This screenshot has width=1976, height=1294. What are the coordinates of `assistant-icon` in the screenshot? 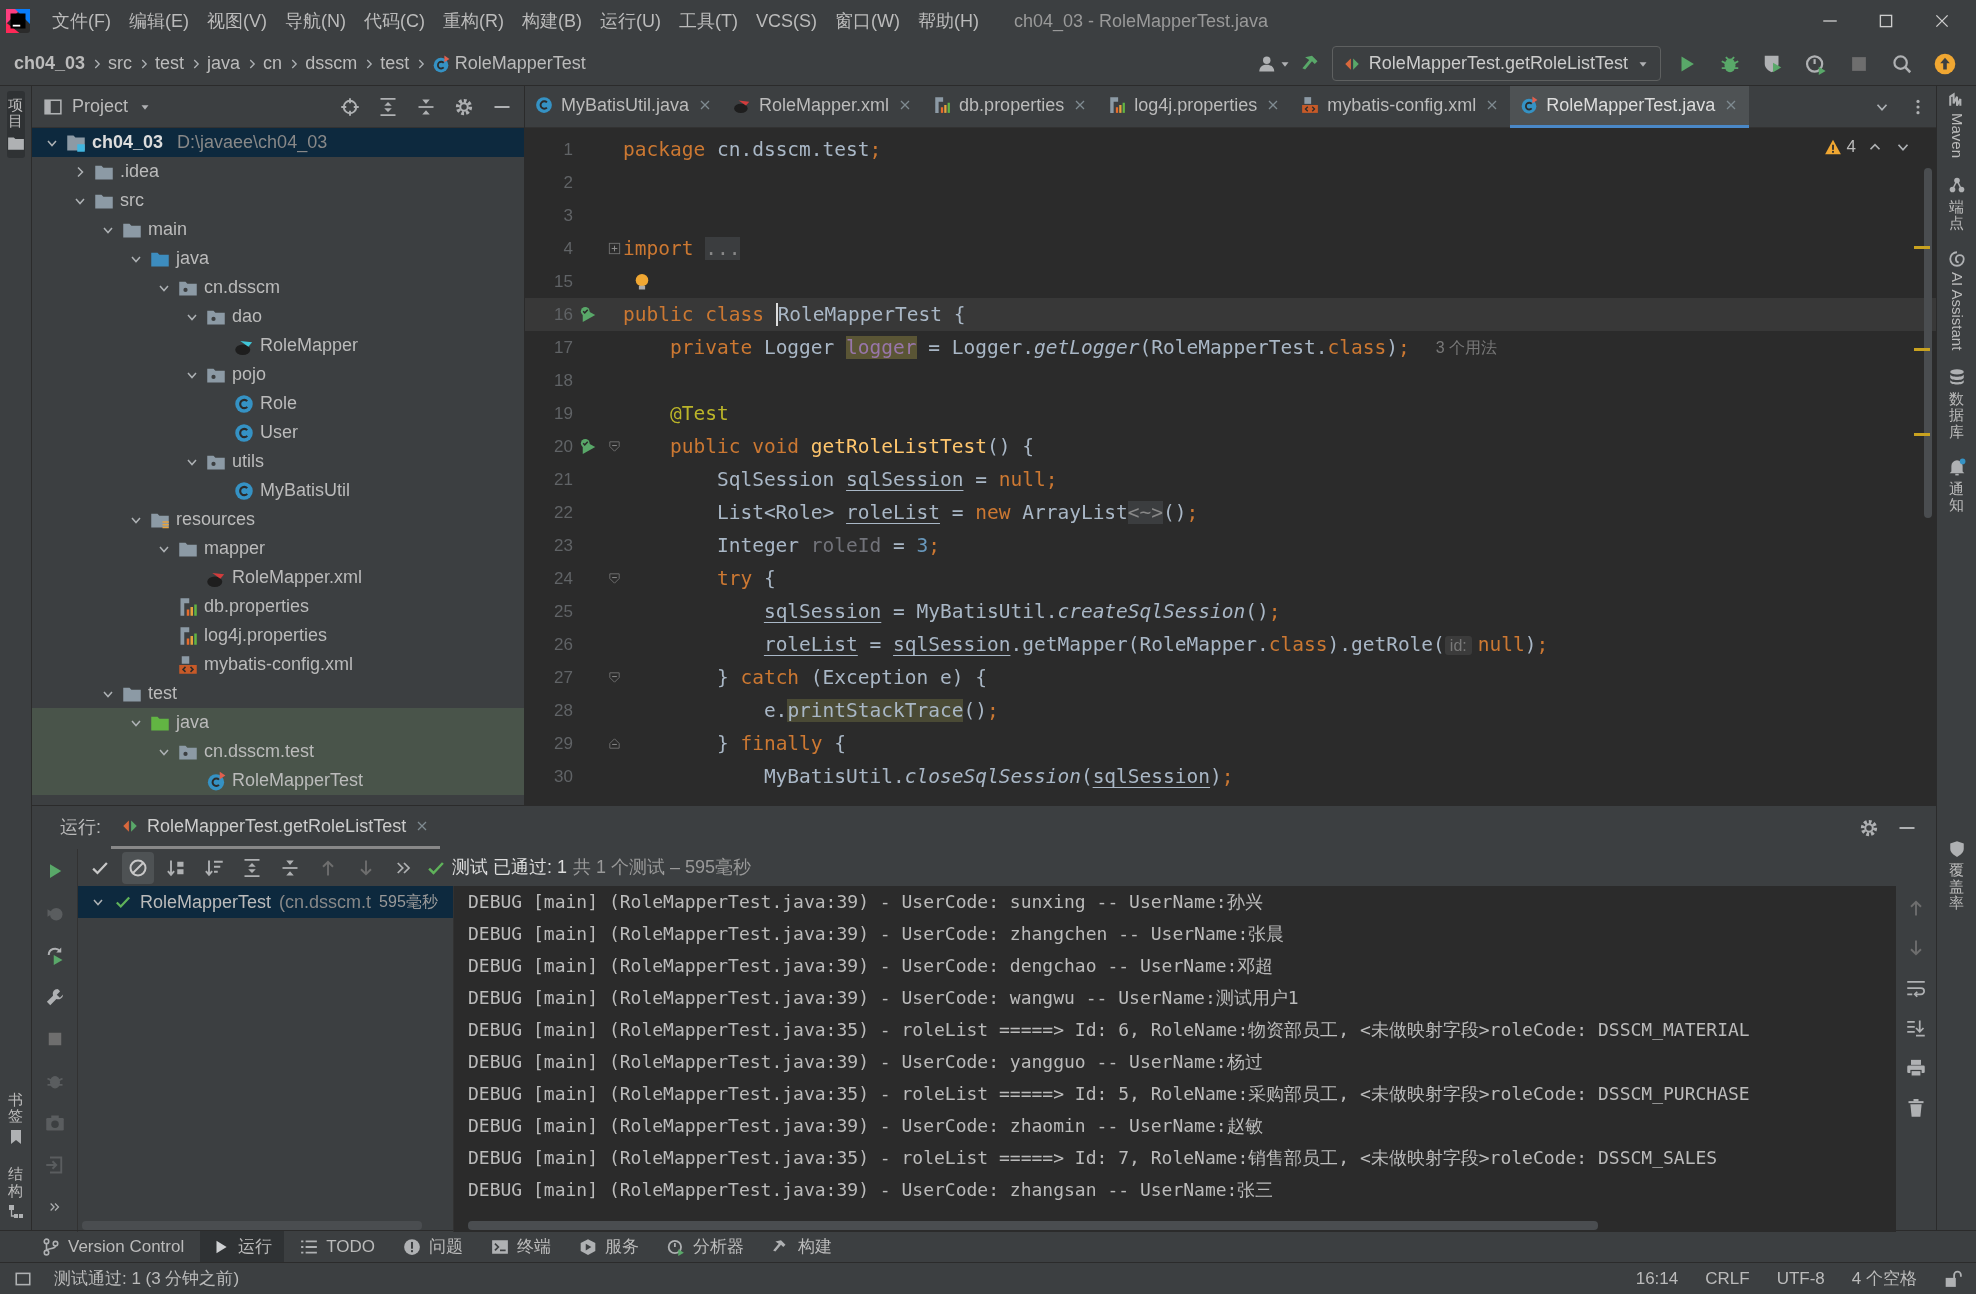 It's located at (1956, 258).